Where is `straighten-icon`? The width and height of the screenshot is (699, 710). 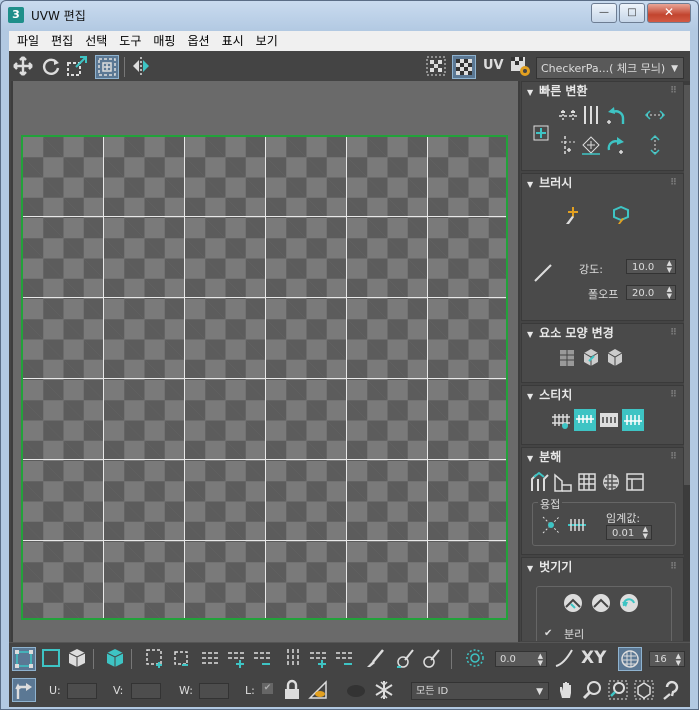
straighten-icon is located at coordinates (591, 145).